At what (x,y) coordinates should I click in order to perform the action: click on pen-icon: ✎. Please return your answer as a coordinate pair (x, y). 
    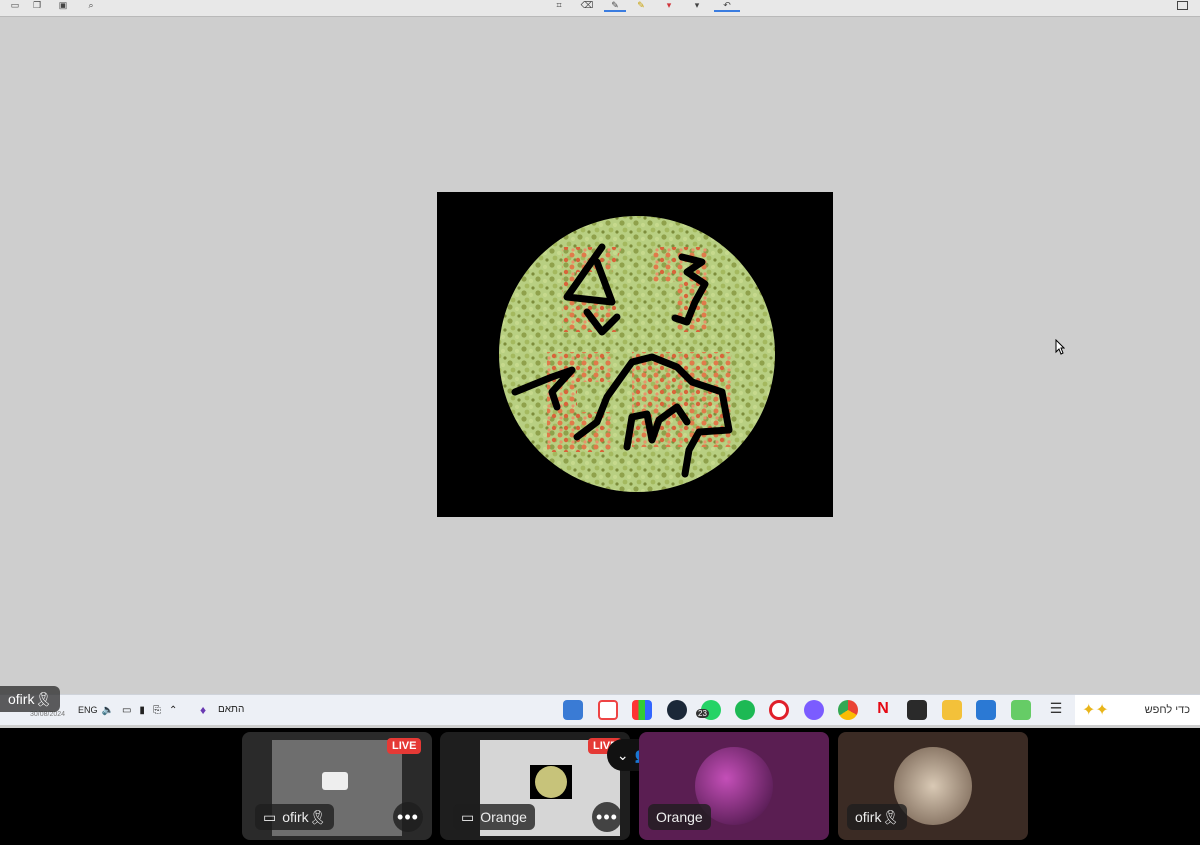
    Looking at the image, I should click on (615, 6).